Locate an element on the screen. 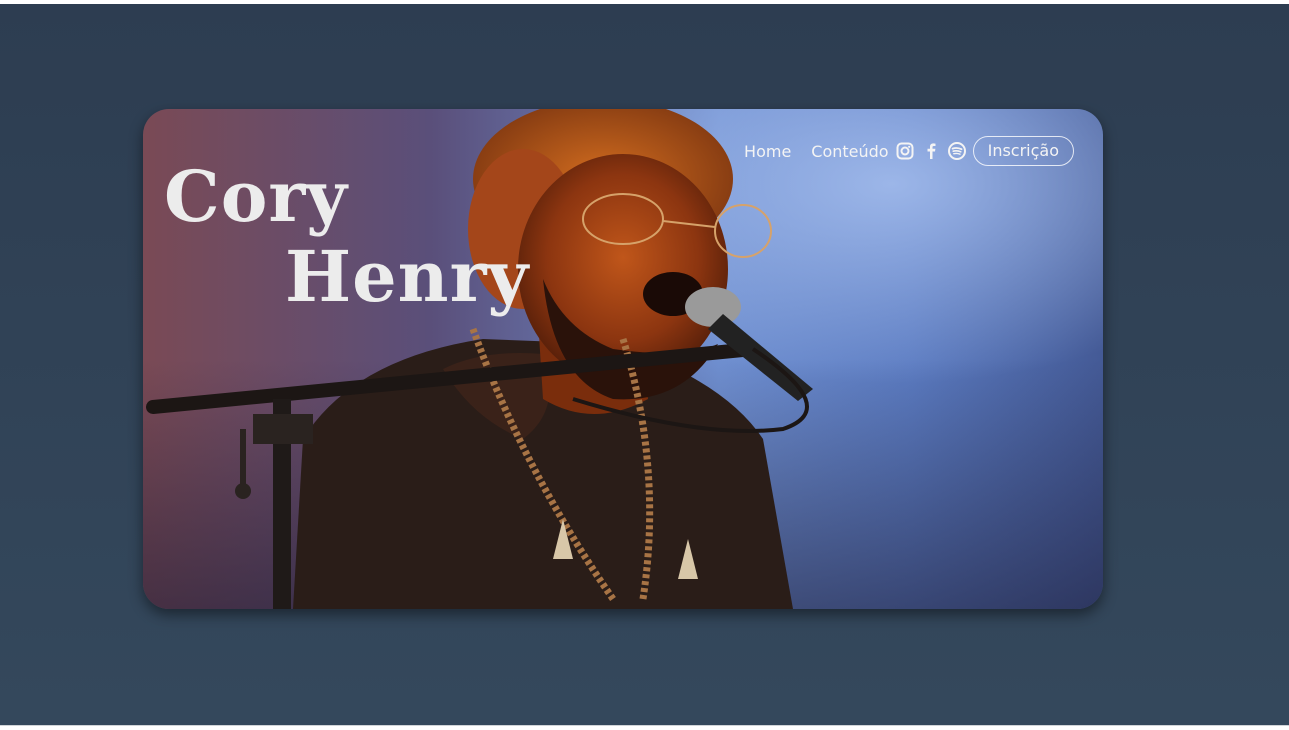 Image resolution: width=1289 pixels, height=730 pixels. window-bottom-edge is located at coordinates (644, 727).